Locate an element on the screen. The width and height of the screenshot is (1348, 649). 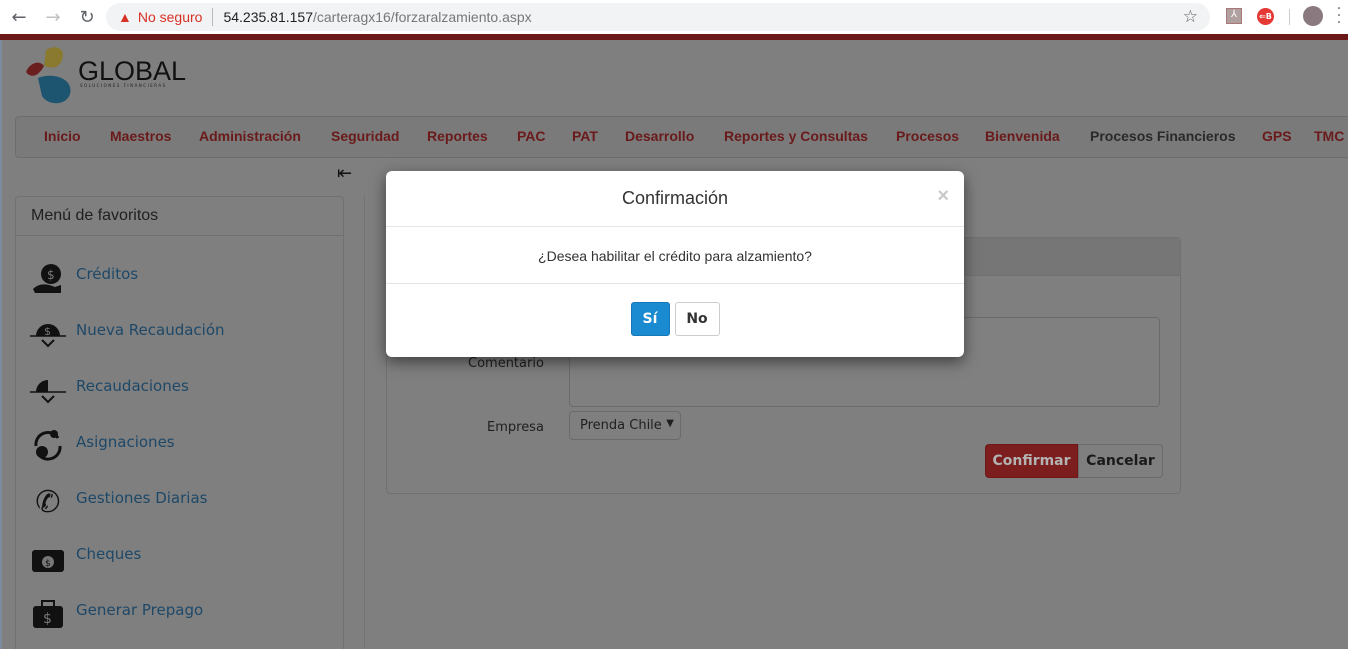
sidebar-title: Menú de favoritos is located at coordinates (179, 216).